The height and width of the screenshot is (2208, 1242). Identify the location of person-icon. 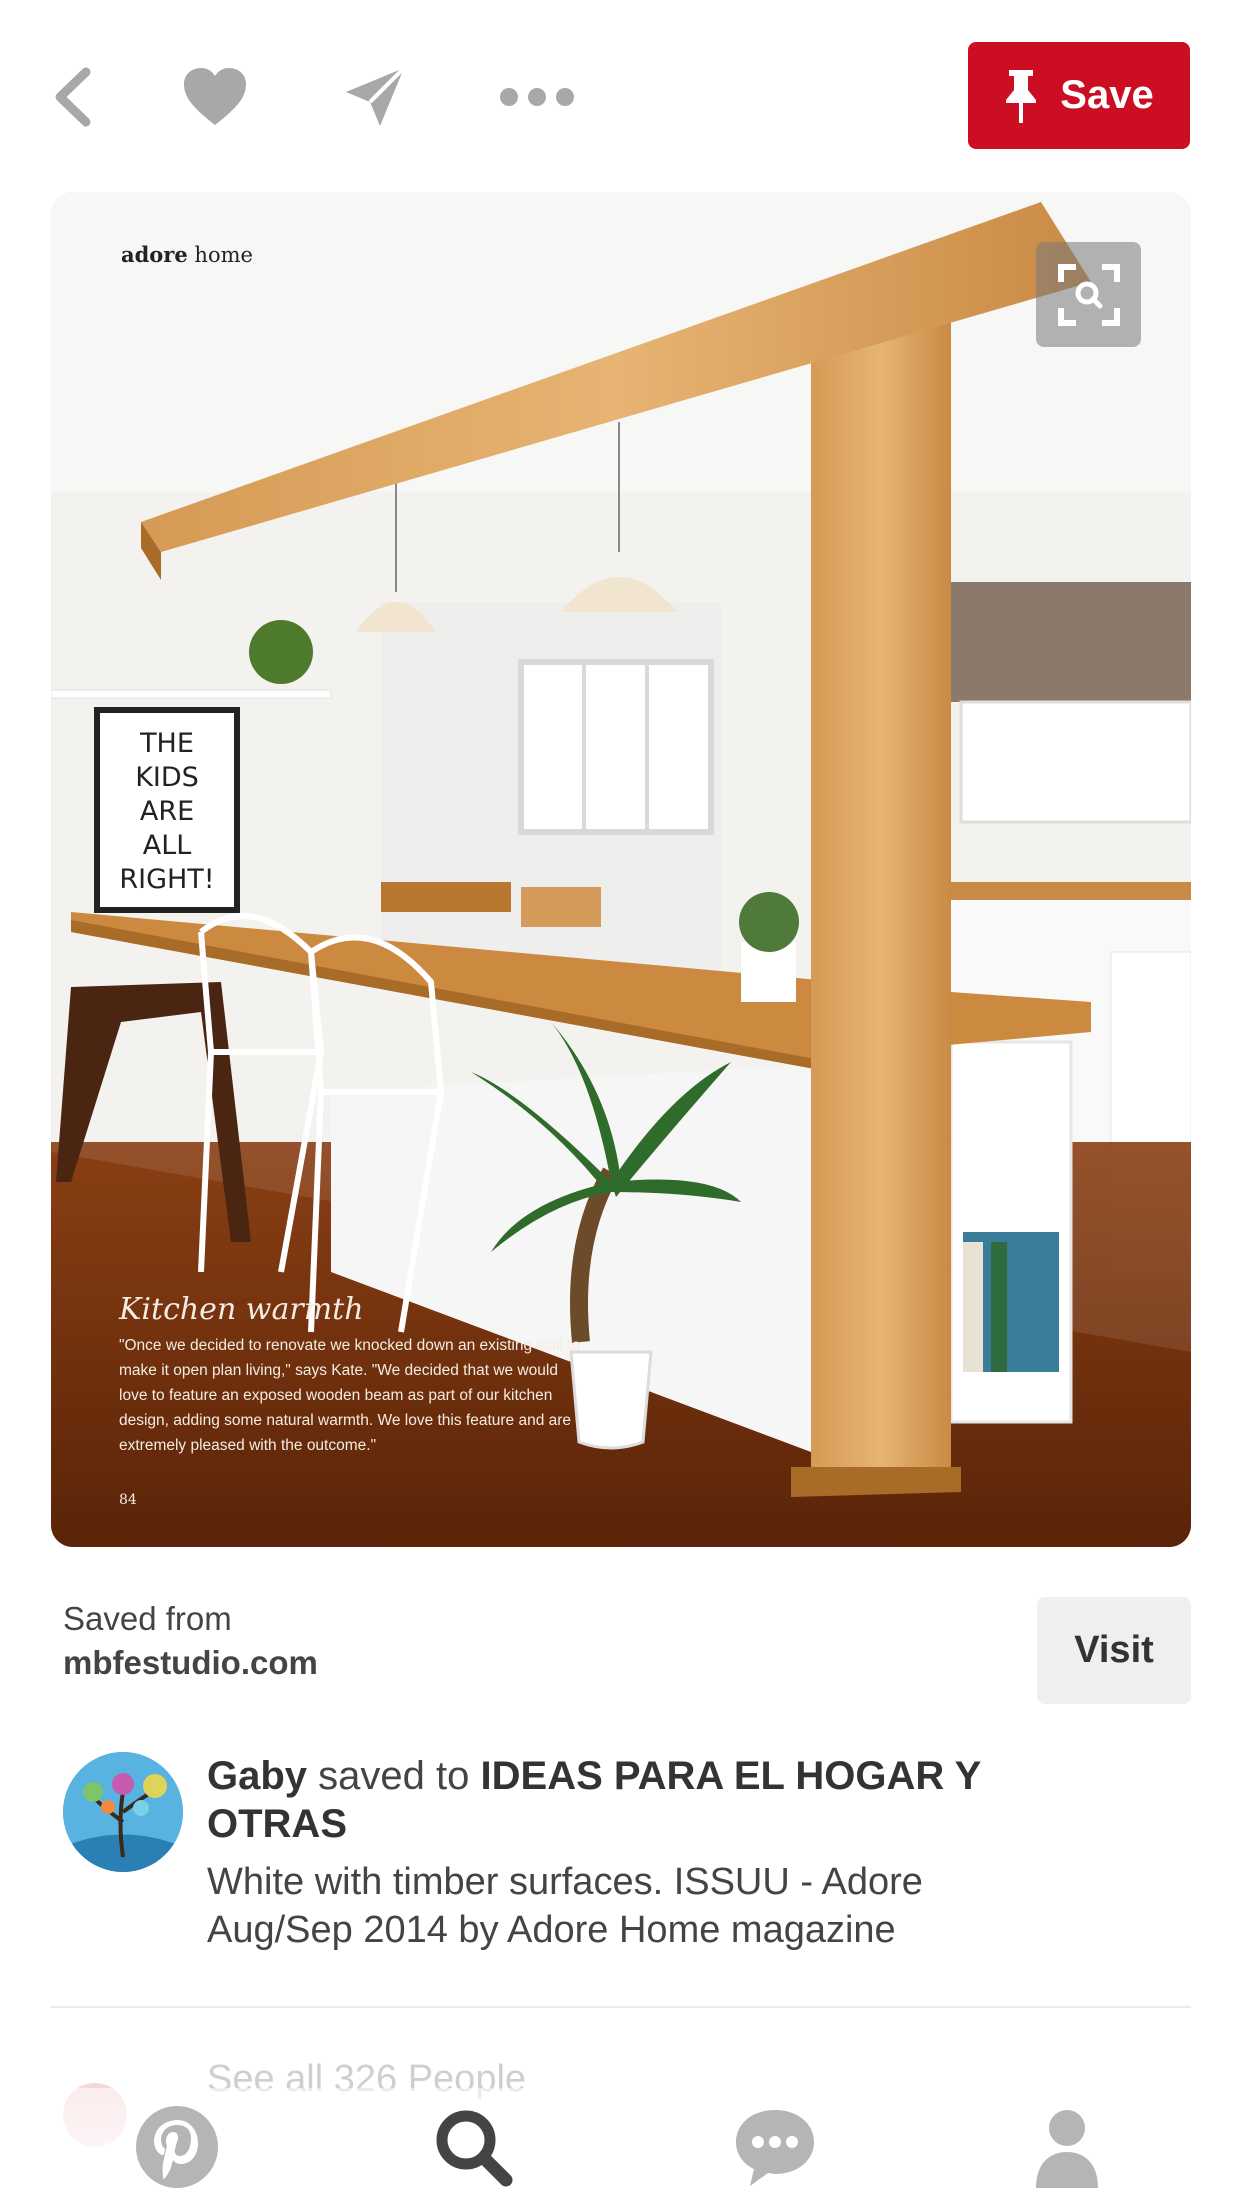
(1067, 2149).